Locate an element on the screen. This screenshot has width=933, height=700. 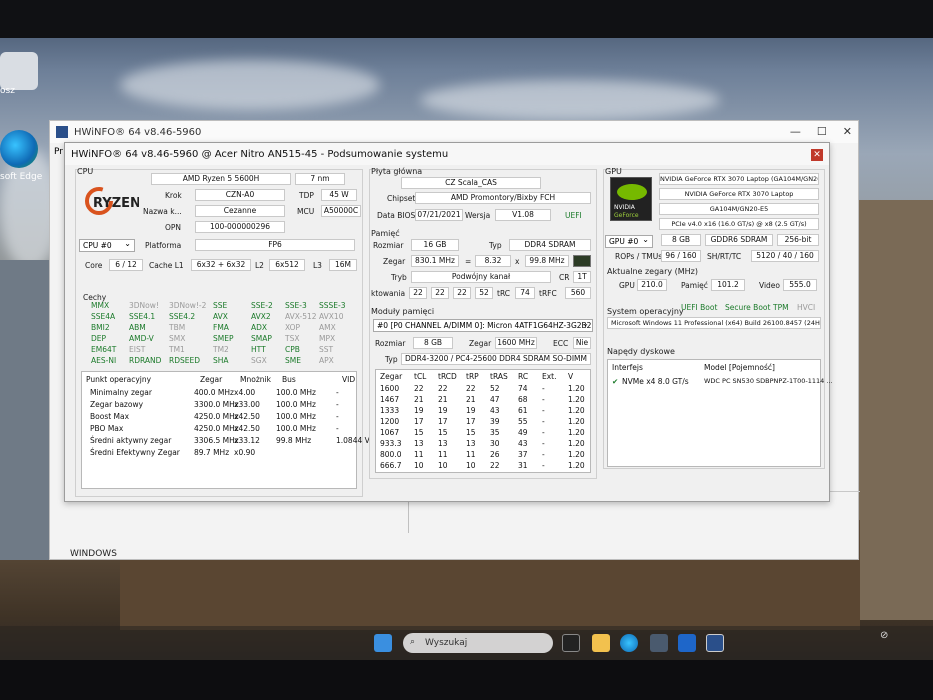
timing-table-cell: 1200 is located at coordinates (390, 421).